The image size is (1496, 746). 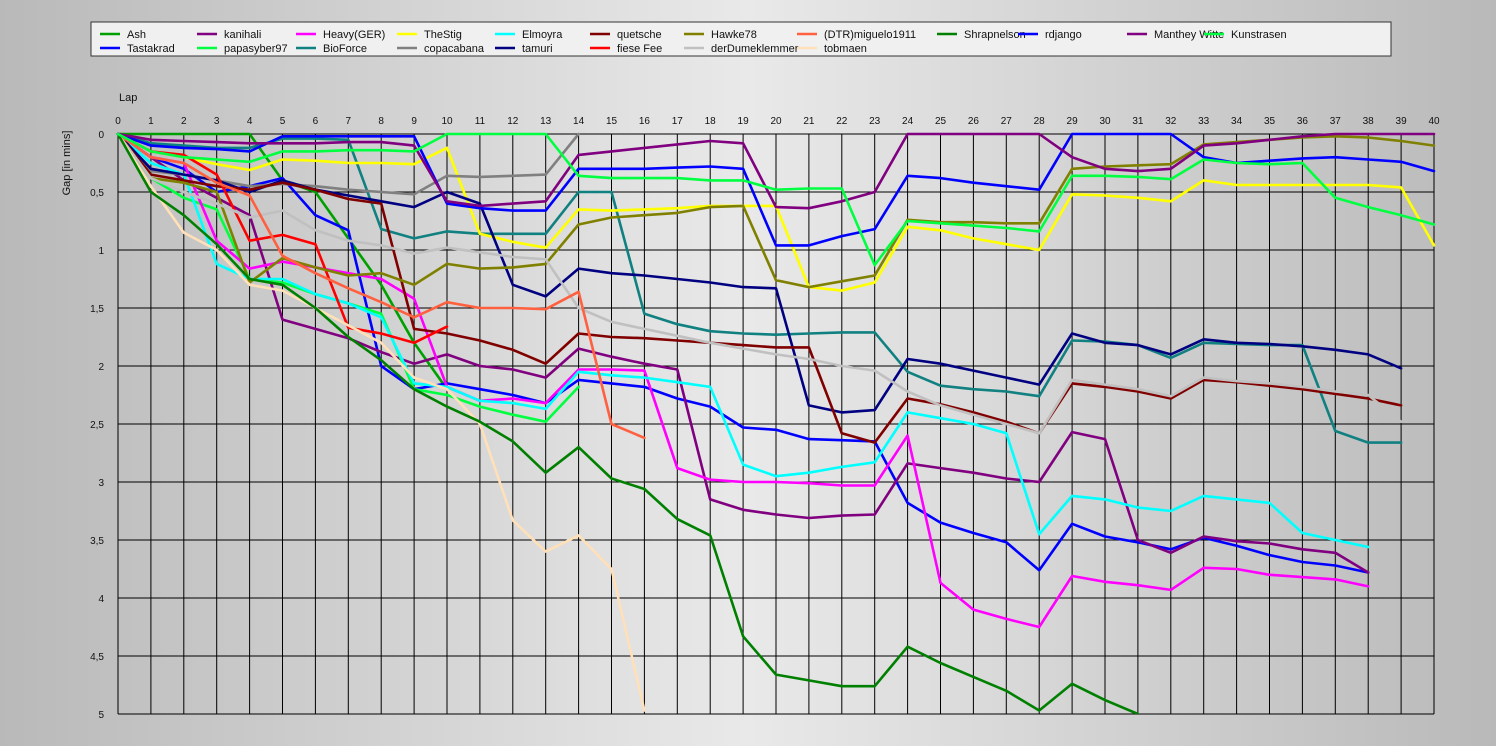 I want to click on legend-label: copacabana, so click(x=454, y=49).